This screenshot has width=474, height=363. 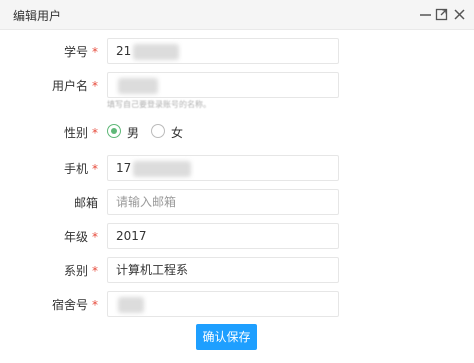 I want to click on username-row: 用户名 *, so click(x=237, y=85).